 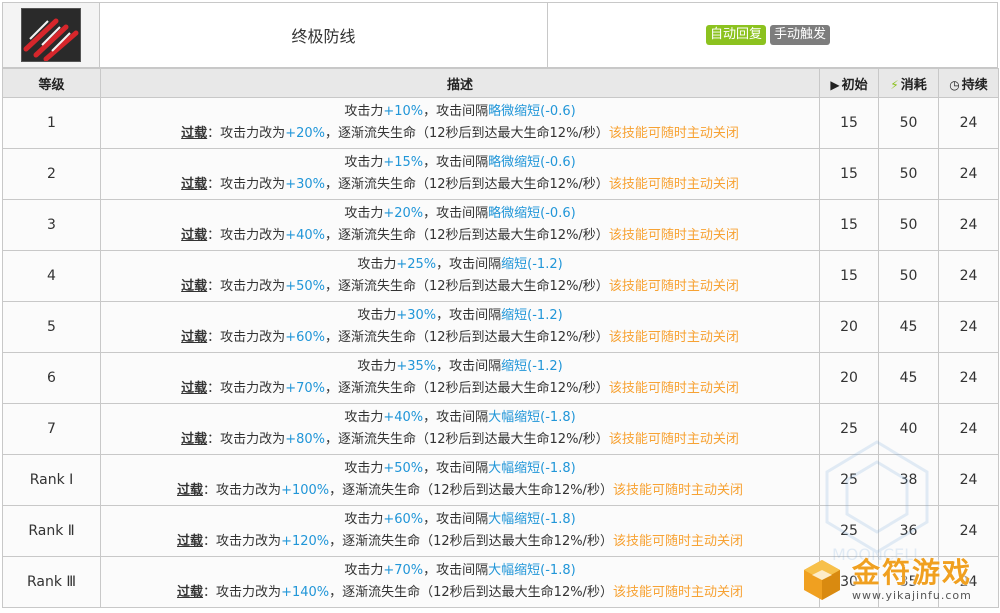 What do you see at coordinates (894, 84) in the screenshot?
I see `lightning-icon: ⚡` at bounding box center [894, 84].